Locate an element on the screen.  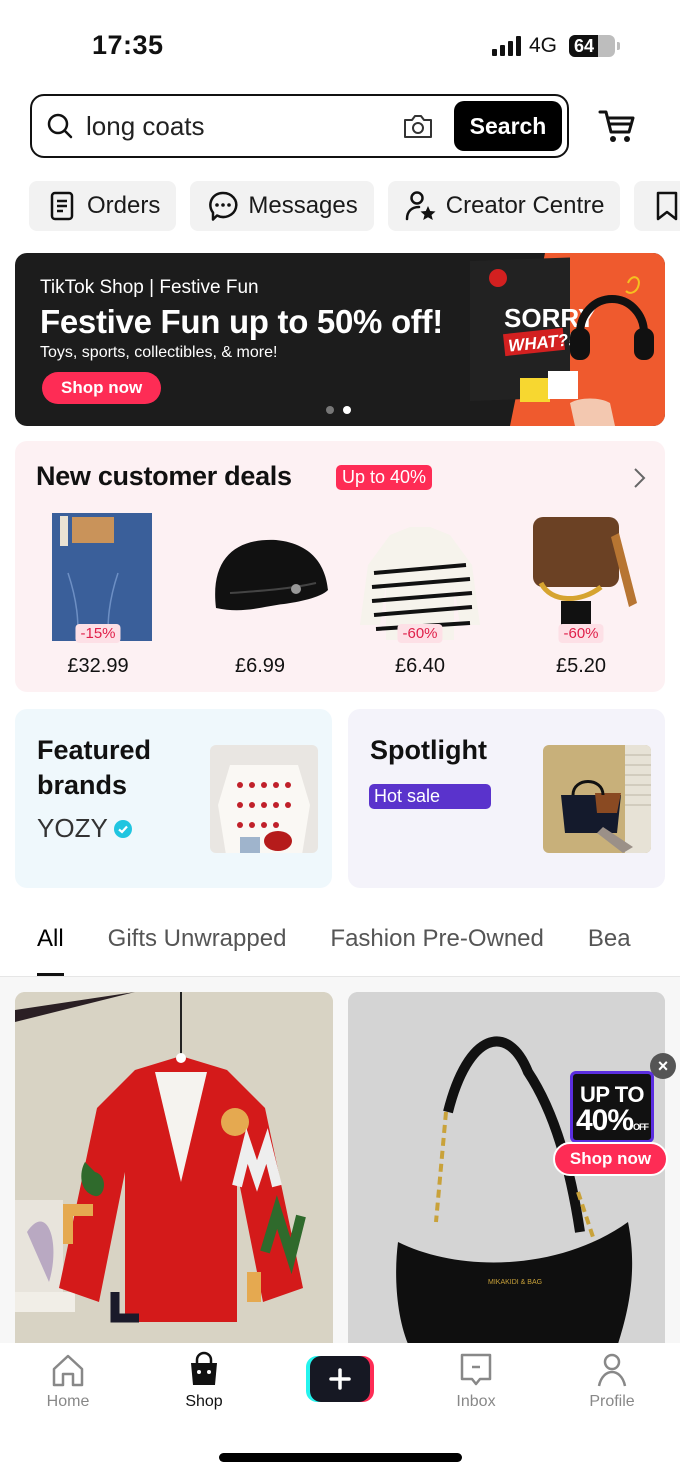
banner-kicker: TikTok Shop | Festive Fun is located at coordinates (149, 287).